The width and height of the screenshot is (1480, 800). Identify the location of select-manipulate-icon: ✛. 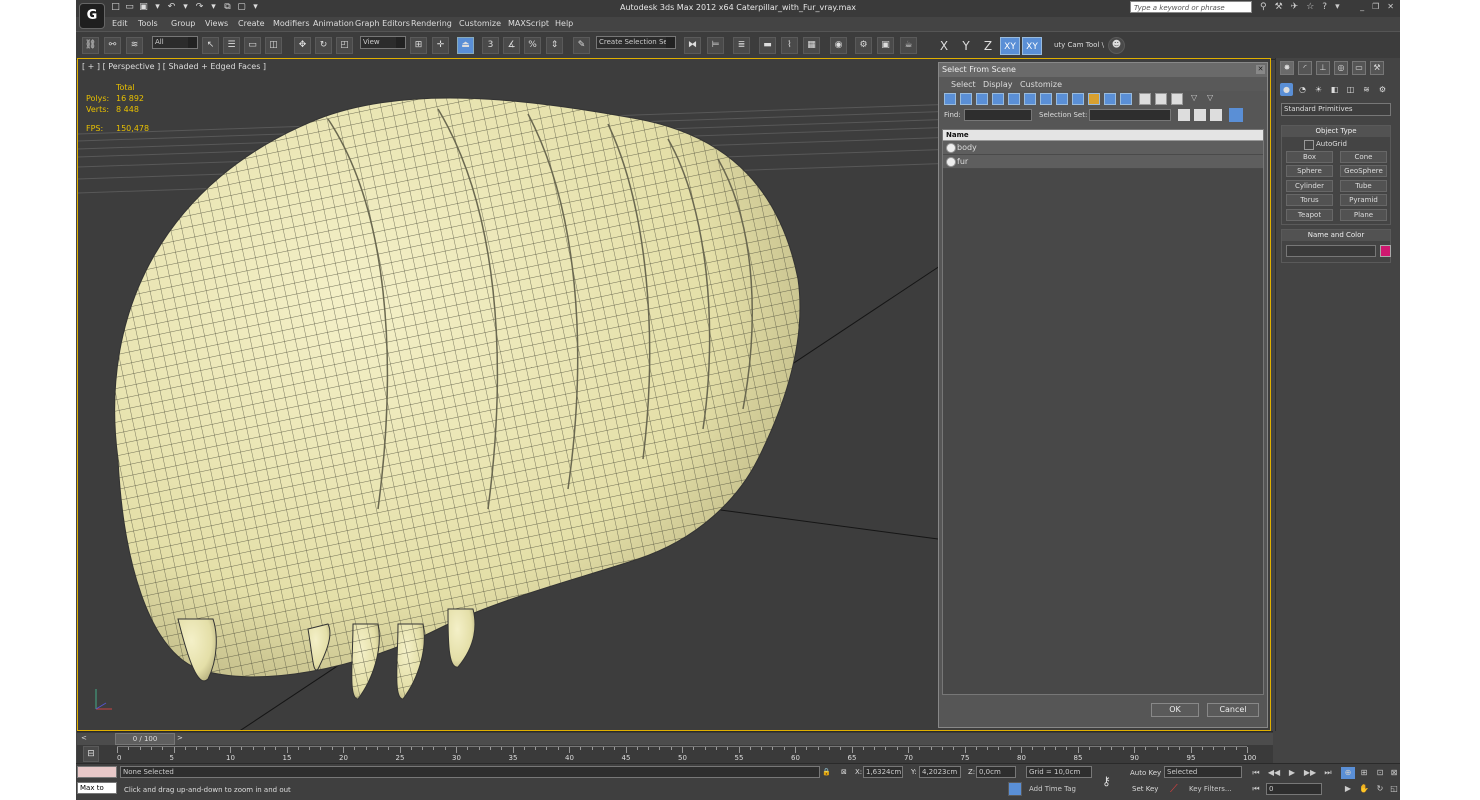
(440, 45).